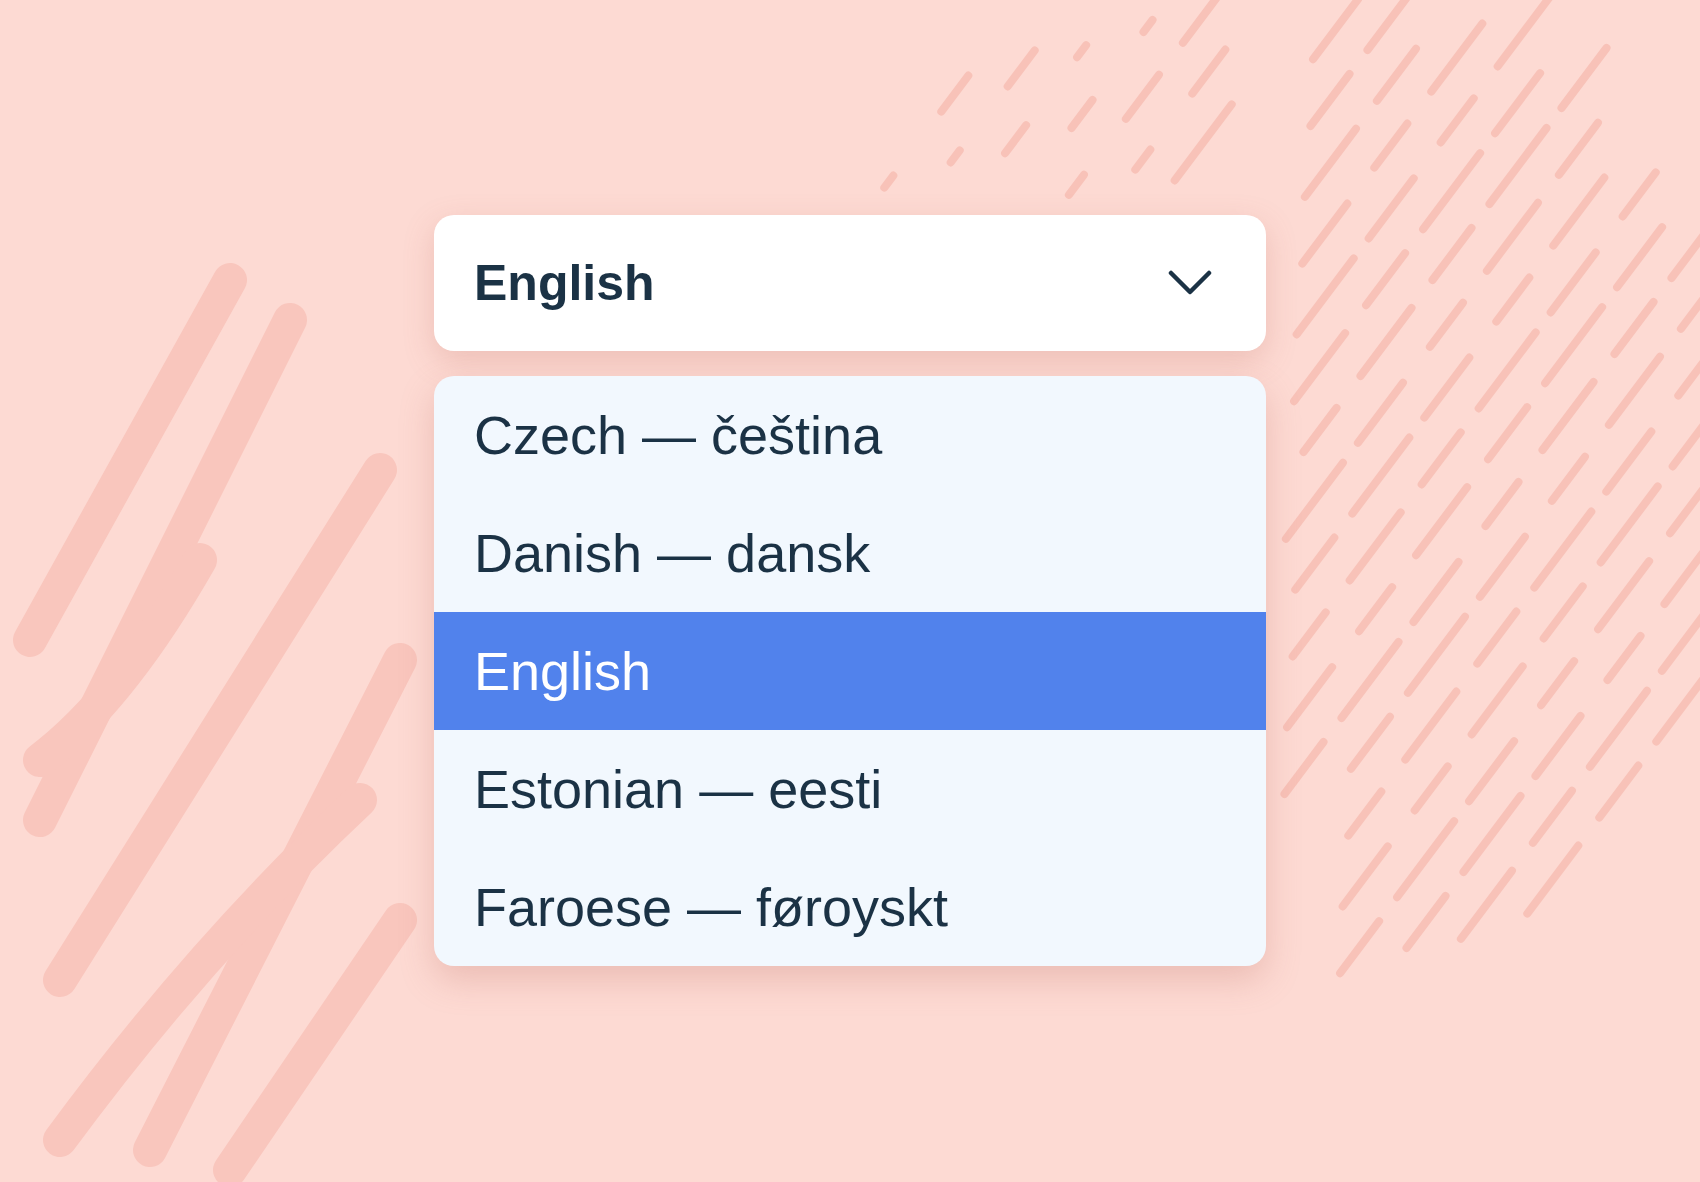 This screenshot has height=1182, width=1700. I want to click on dropdown-option: Czech — čeština, so click(850, 435).